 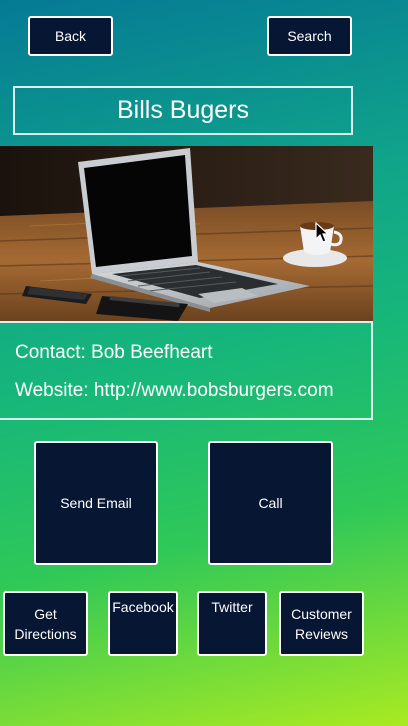 I want to click on call-button: Call, so click(x=270, y=503).